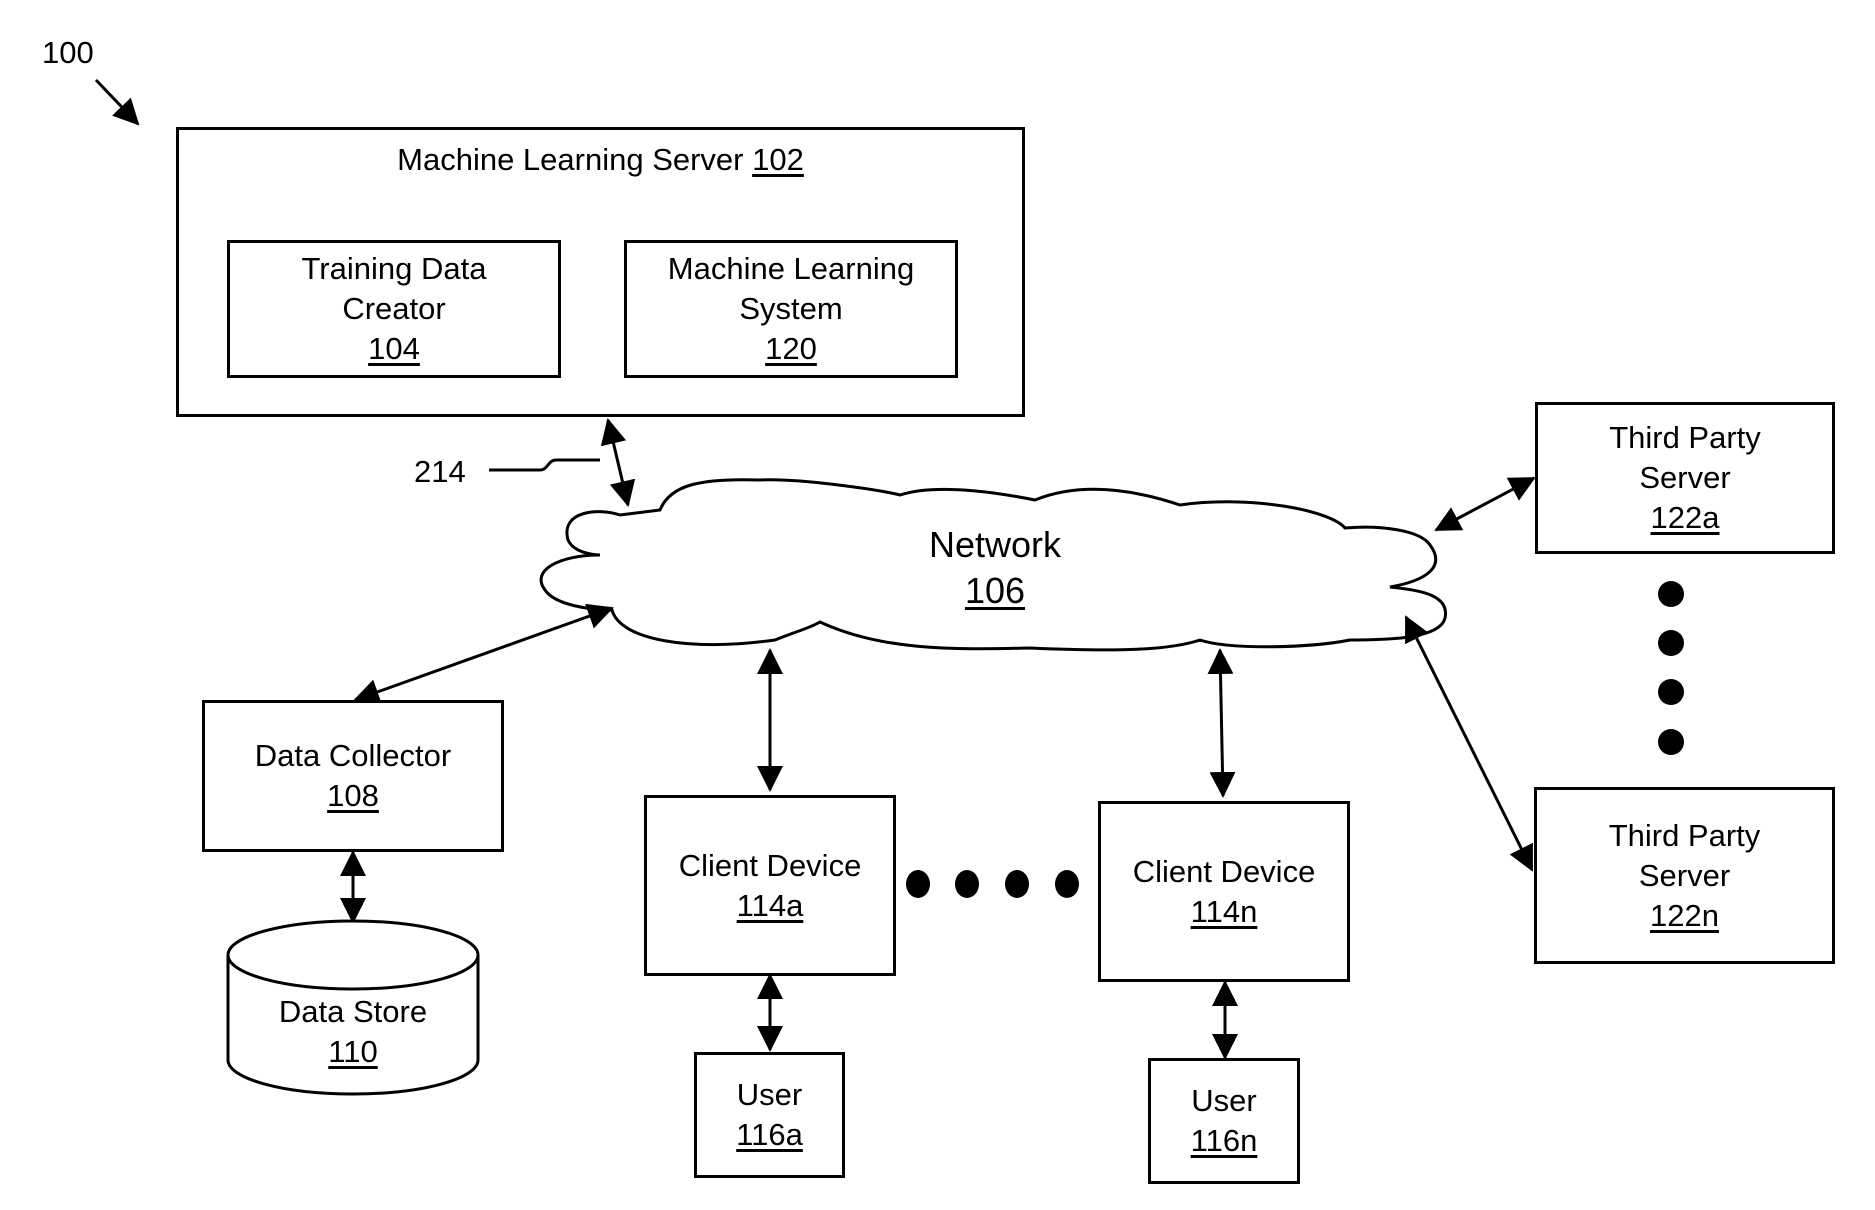 The height and width of the screenshot is (1210, 1875). What do you see at coordinates (770, 865) in the screenshot?
I see `client-device-a-label: Client Device` at bounding box center [770, 865].